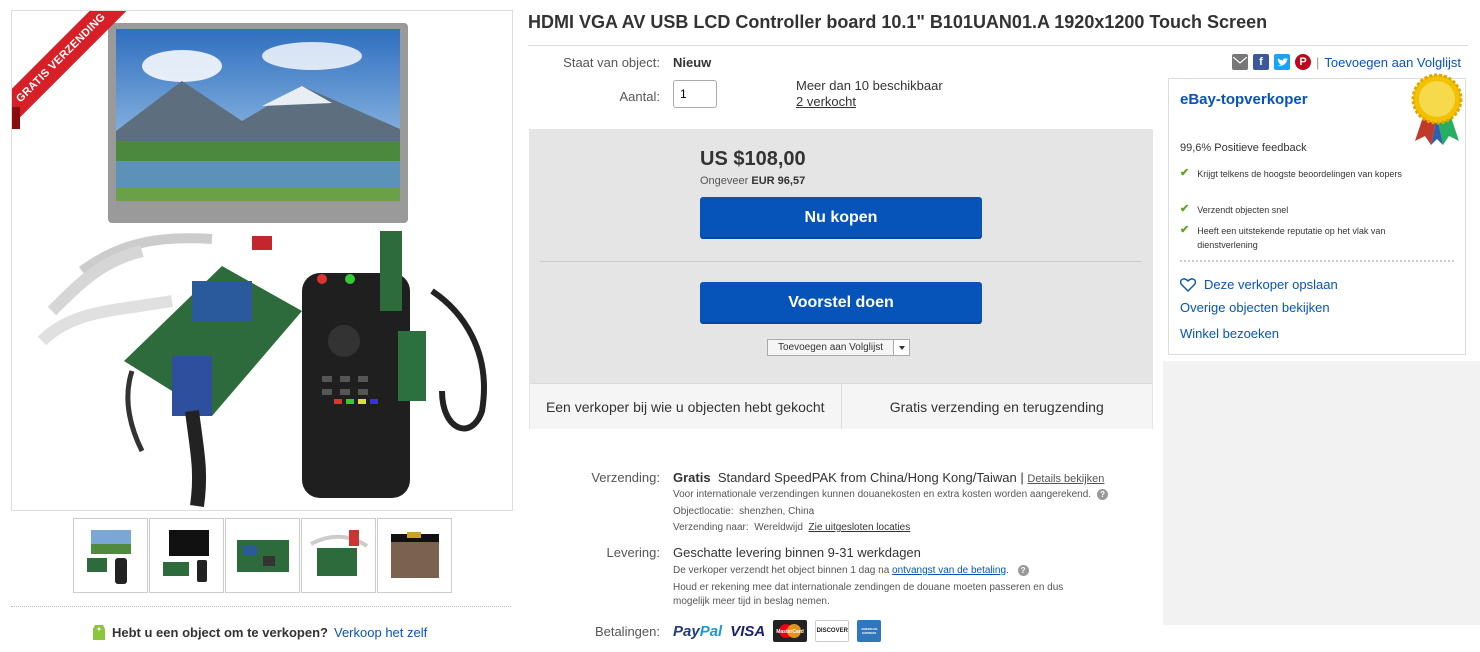 This screenshot has height=652, width=1480. I want to click on amex-logo: AMERICAN EXPRESS, so click(869, 631).